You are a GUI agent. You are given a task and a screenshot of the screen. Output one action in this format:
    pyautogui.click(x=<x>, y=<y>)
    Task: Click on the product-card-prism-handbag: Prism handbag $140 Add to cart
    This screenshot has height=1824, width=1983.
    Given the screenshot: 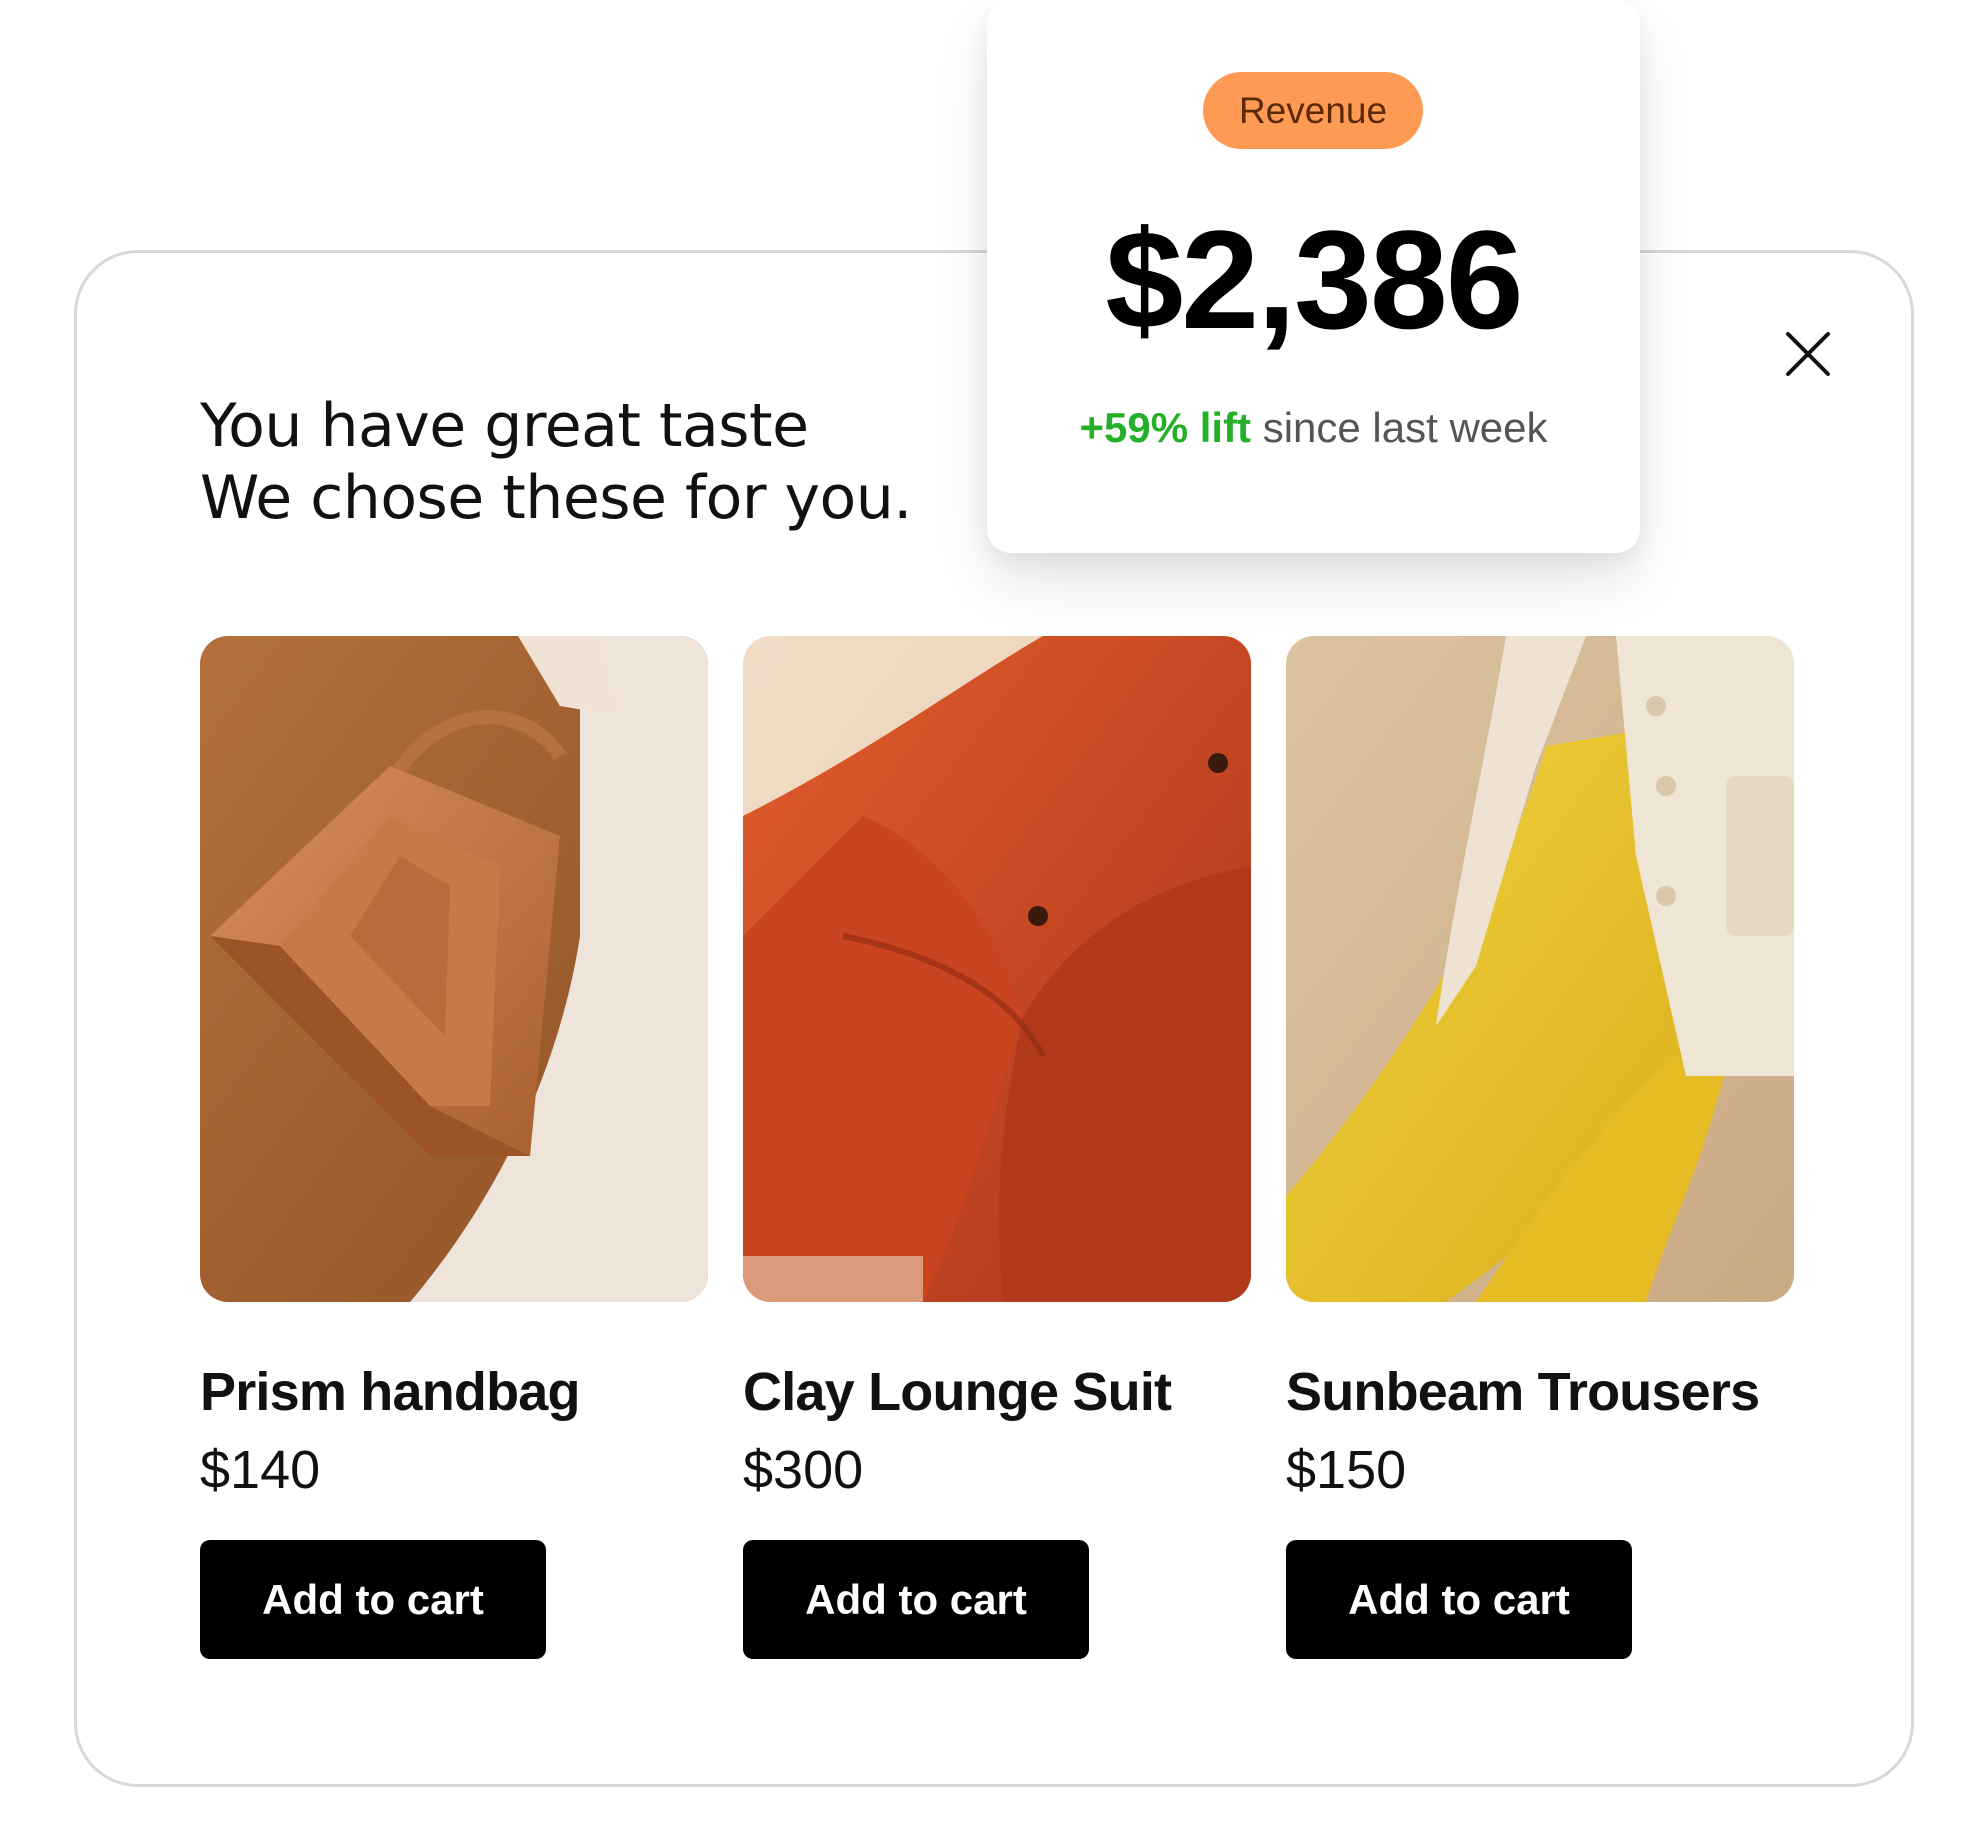 What is the action you would take?
    pyautogui.click(x=454, y=1147)
    